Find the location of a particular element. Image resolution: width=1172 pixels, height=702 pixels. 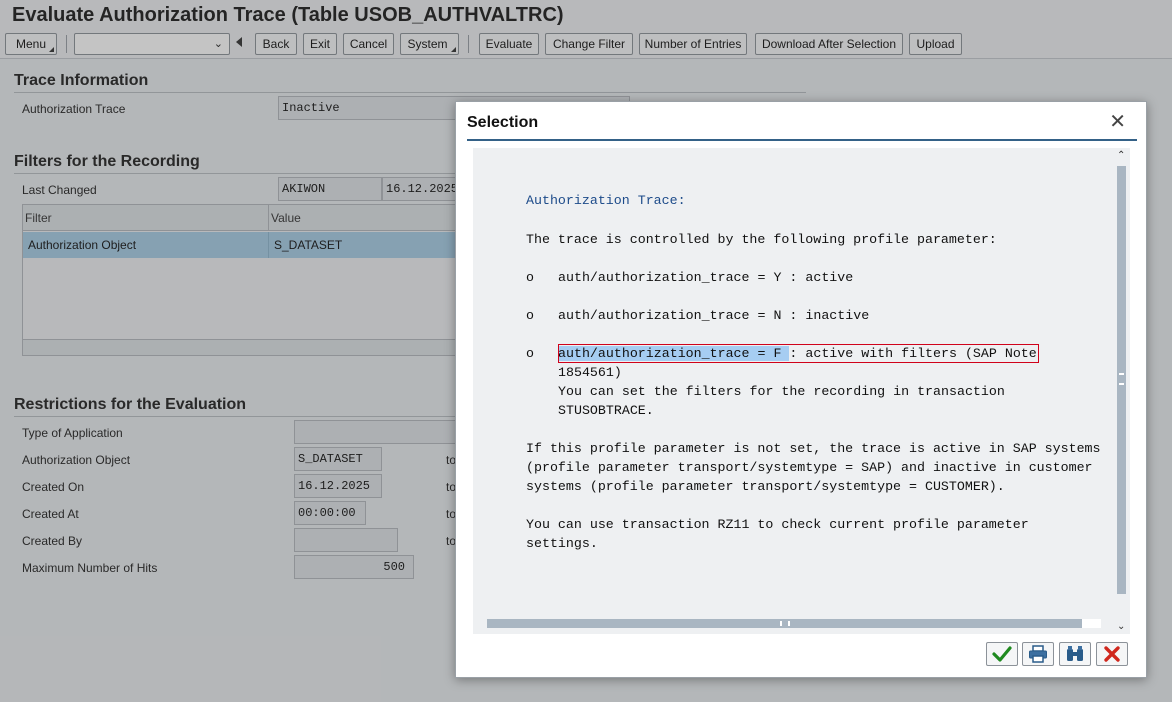

highlight-frame is located at coordinates (798, 353).